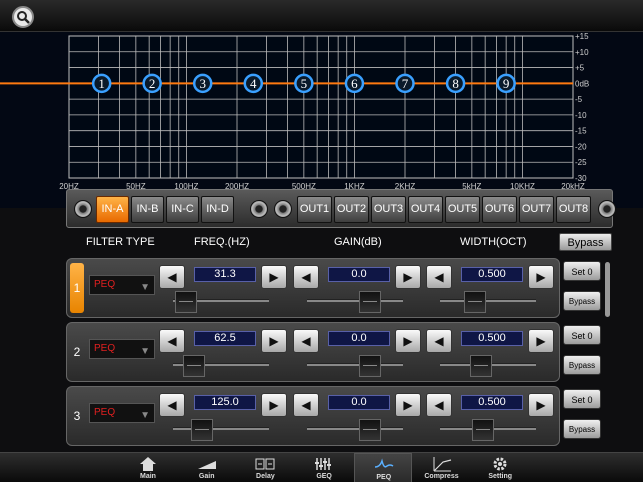 The image size is (643, 482). I want to click on home-icon, so click(148, 464).